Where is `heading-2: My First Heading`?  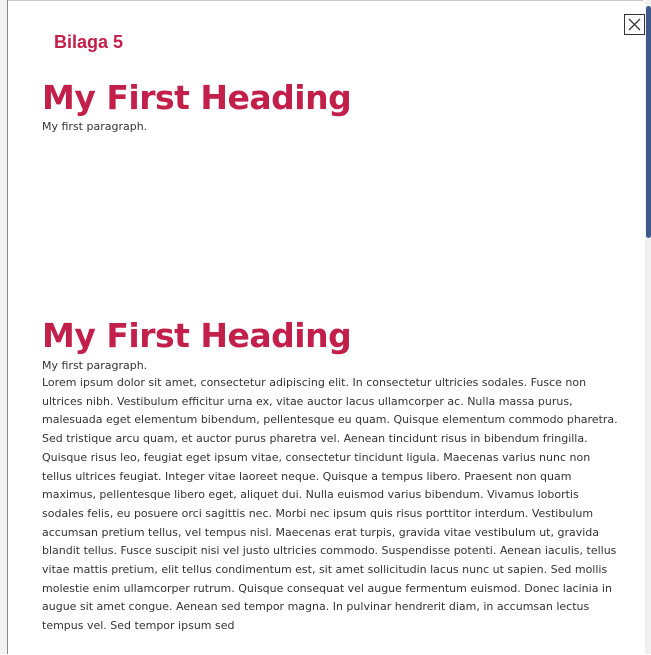 heading-2: My First Heading is located at coordinates (197, 335).